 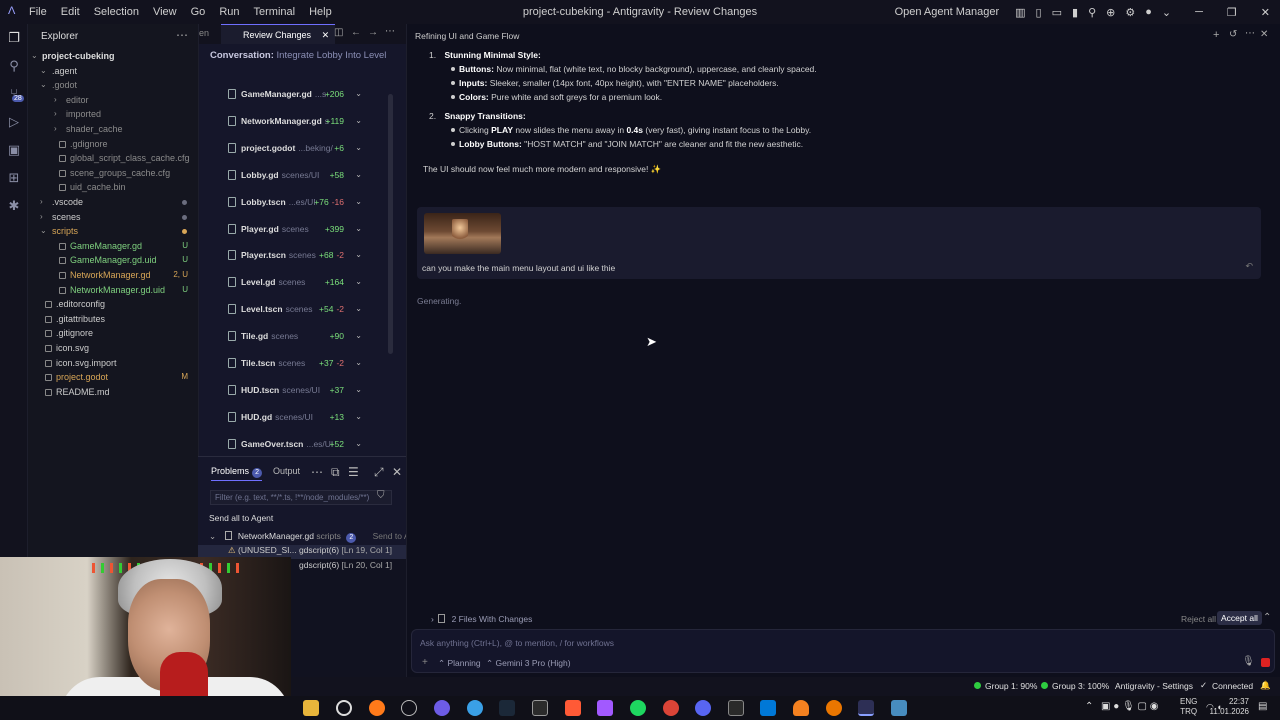 What do you see at coordinates (286, 471) in the screenshot?
I see `tab-output: Output` at bounding box center [286, 471].